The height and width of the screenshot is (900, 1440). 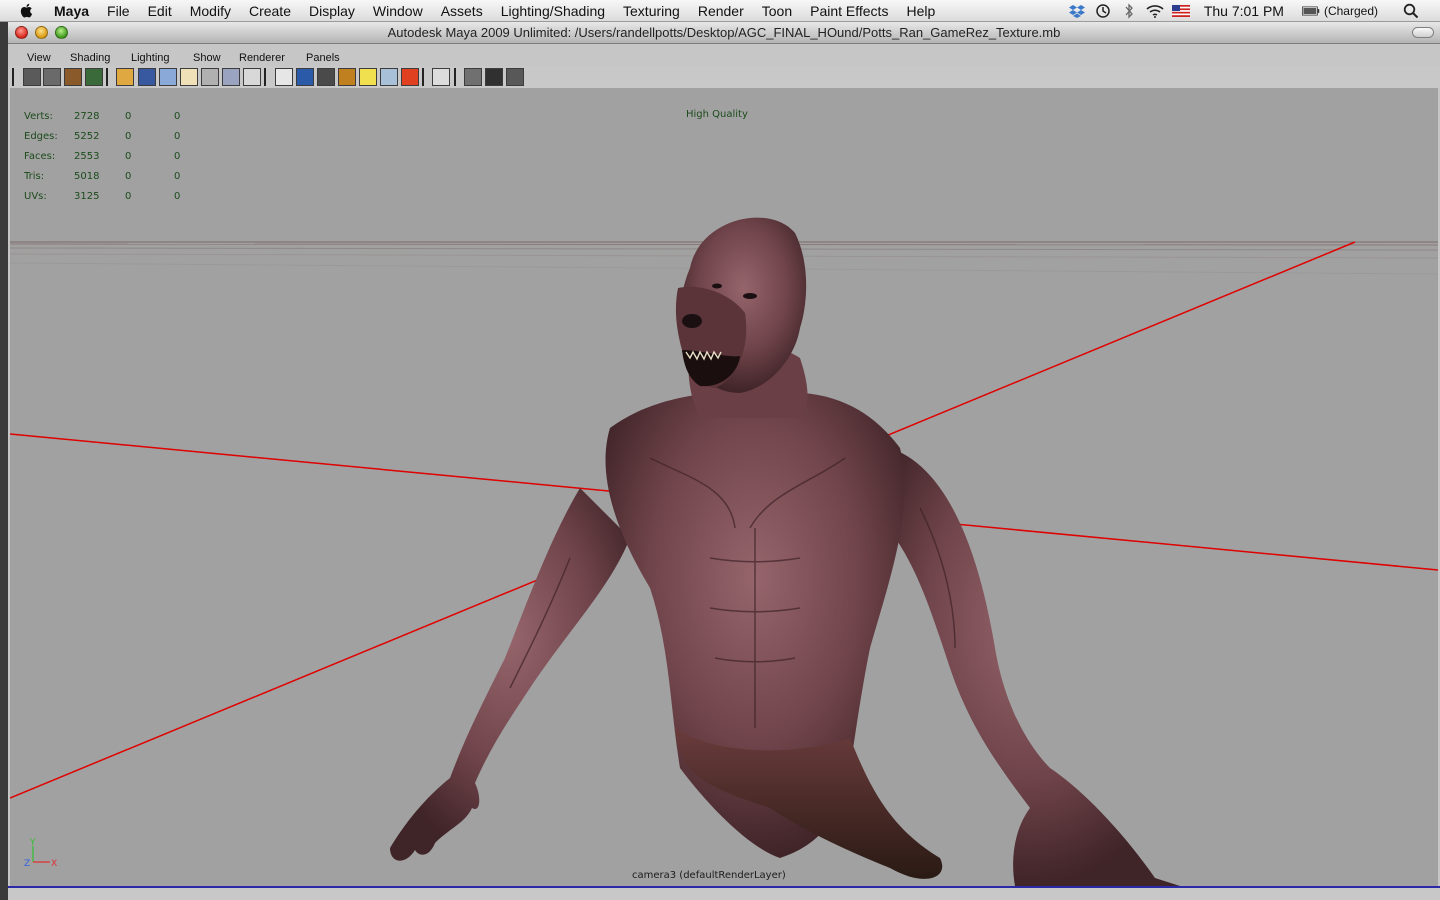 What do you see at coordinates (35, 196) in the screenshot?
I see `hud-label: UVs:` at bounding box center [35, 196].